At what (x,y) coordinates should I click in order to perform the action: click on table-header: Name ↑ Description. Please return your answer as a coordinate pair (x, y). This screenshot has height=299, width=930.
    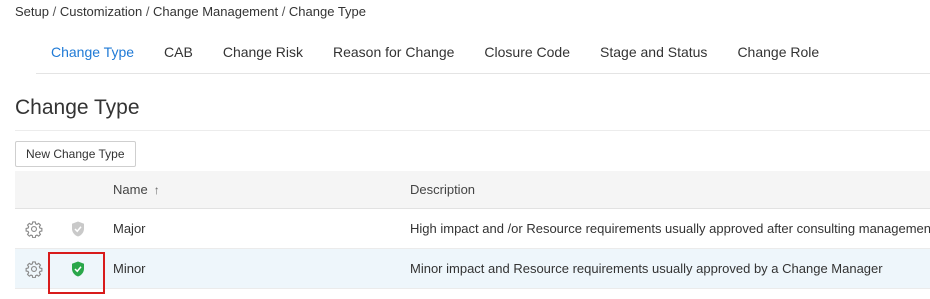
    Looking at the image, I should click on (472, 190).